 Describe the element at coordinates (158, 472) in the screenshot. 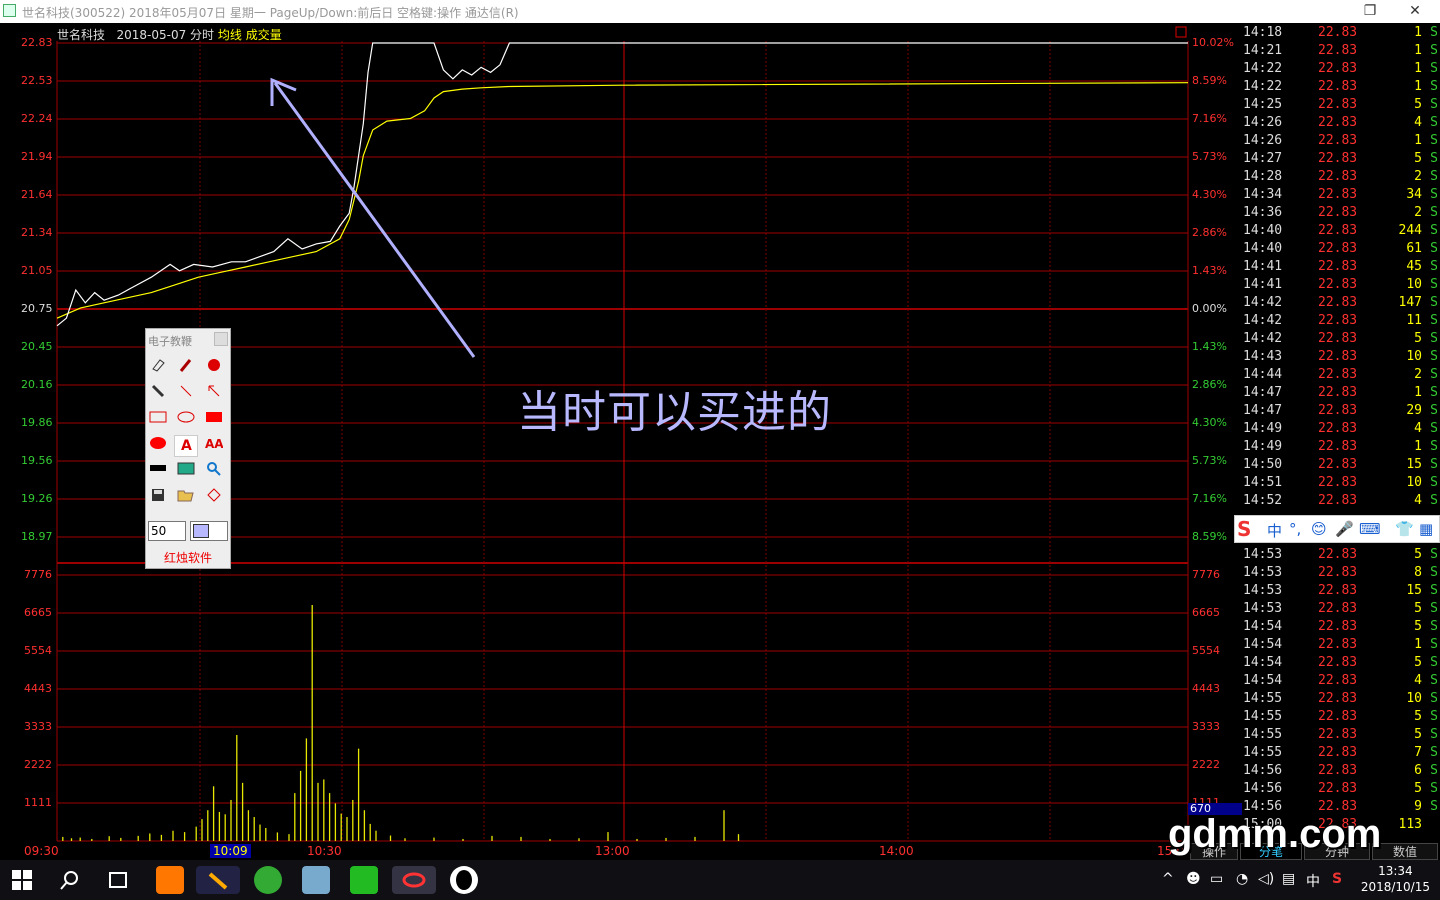

I see `black-bar-icon` at that location.